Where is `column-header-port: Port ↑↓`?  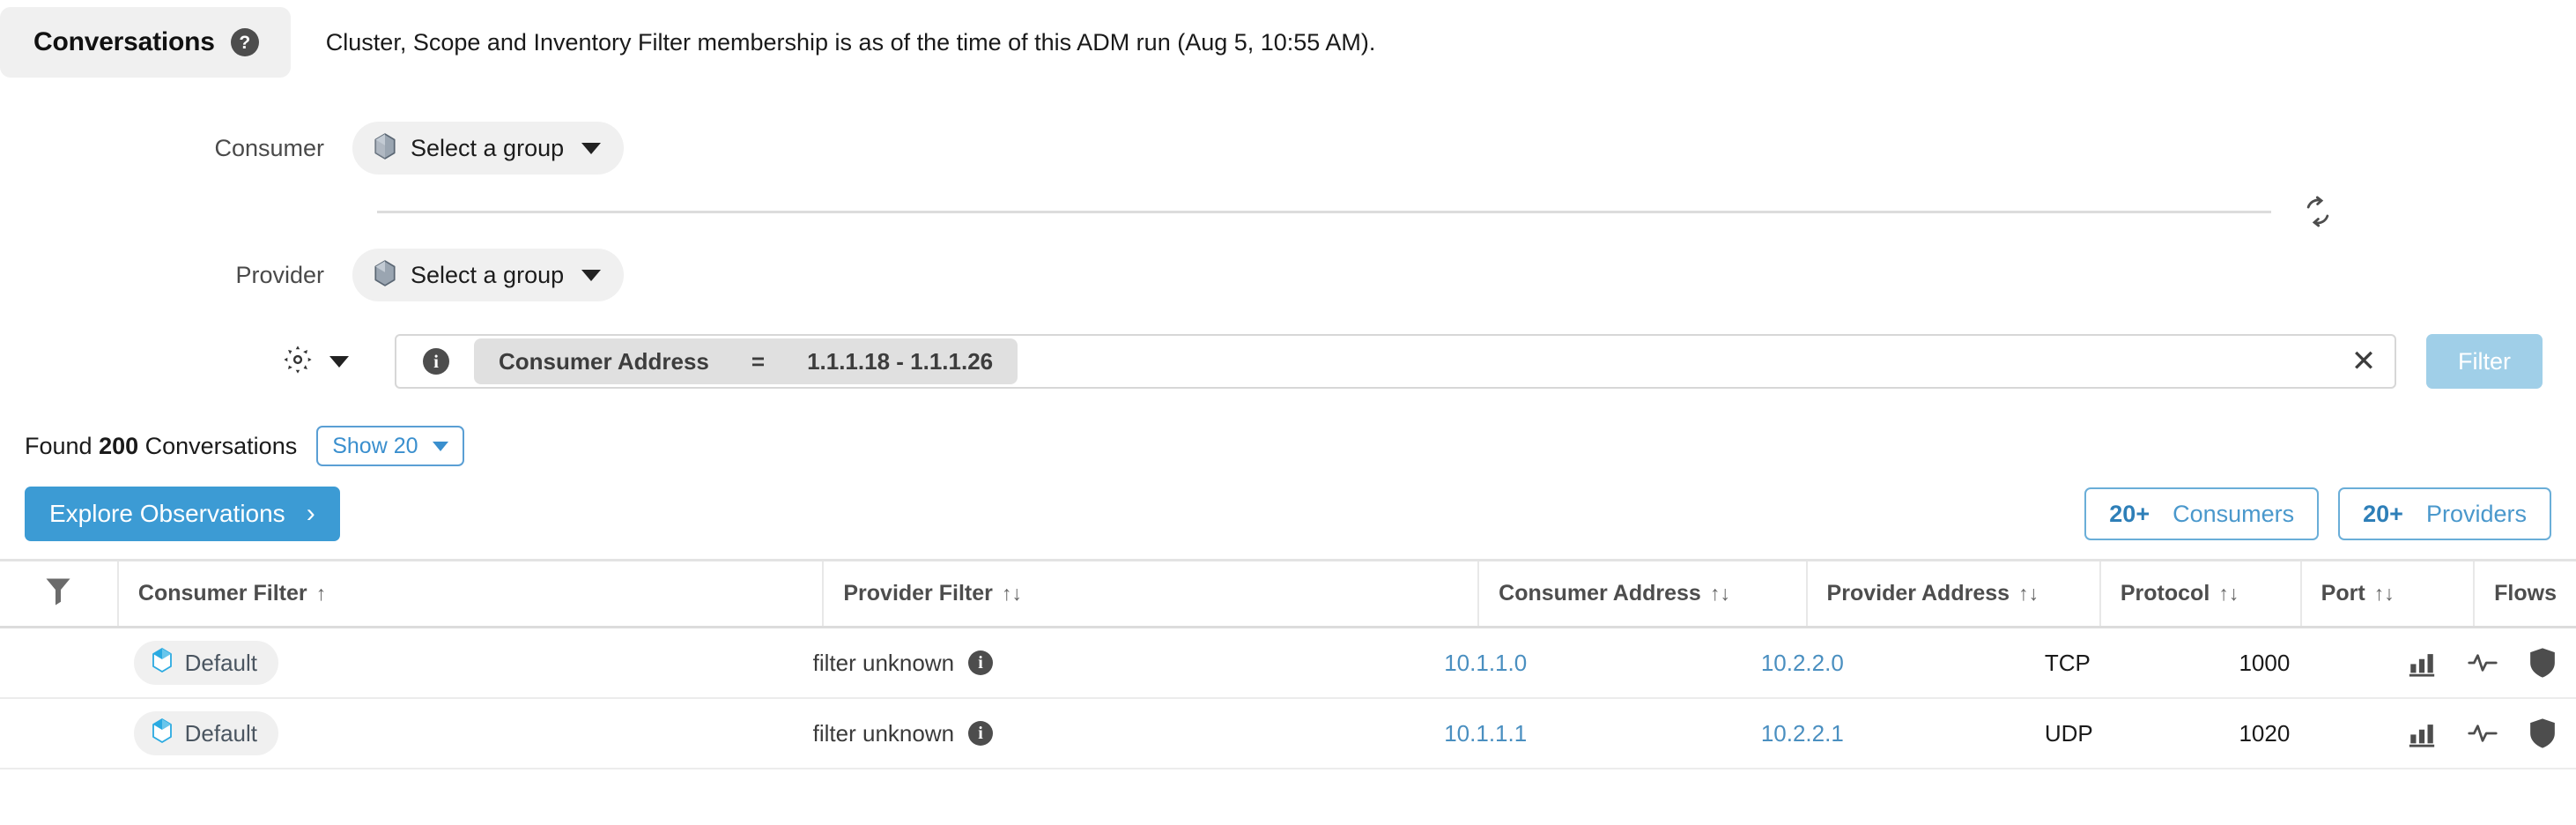 column-header-port: Port ↑↓ is located at coordinates (2389, 593).